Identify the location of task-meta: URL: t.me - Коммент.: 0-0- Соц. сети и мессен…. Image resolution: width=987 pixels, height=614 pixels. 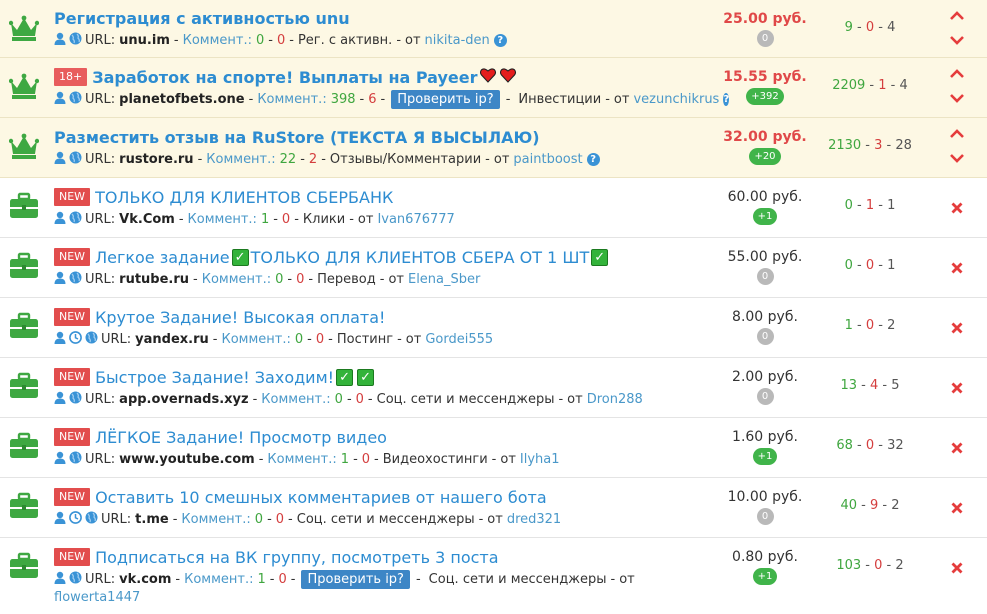
(374, 519).